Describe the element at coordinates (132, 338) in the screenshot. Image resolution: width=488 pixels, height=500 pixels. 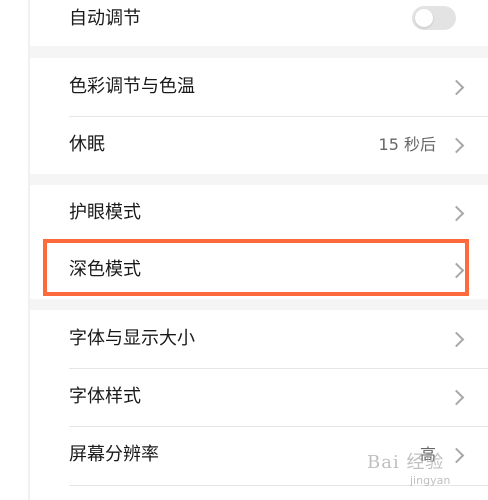
I see `font-size-label: 字体与显示大小` at that location.